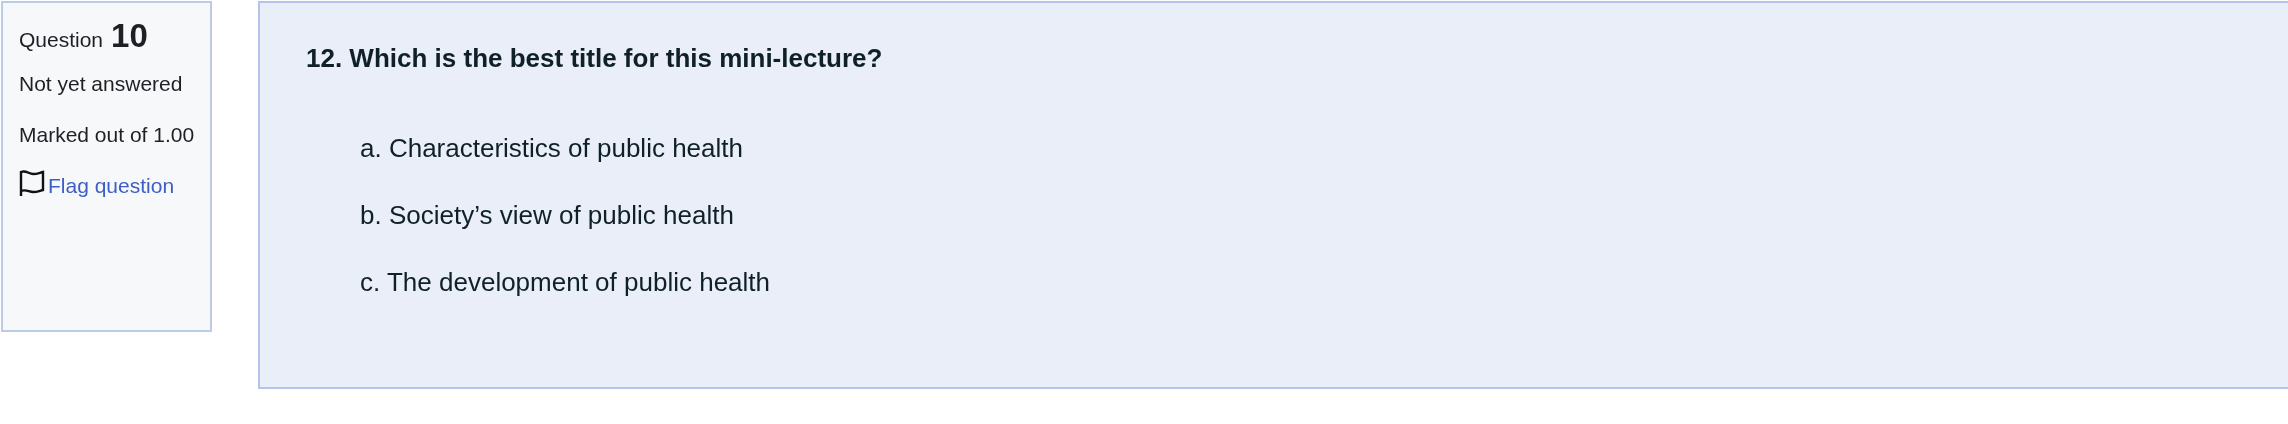 The width and height of the screenshot is (2288, 424). What do you see at coordinates (595, 58) in the screenshot?
I see `question-text: 12. Which is the best title for this mini-lecture?` at bounding box center [595, 58].